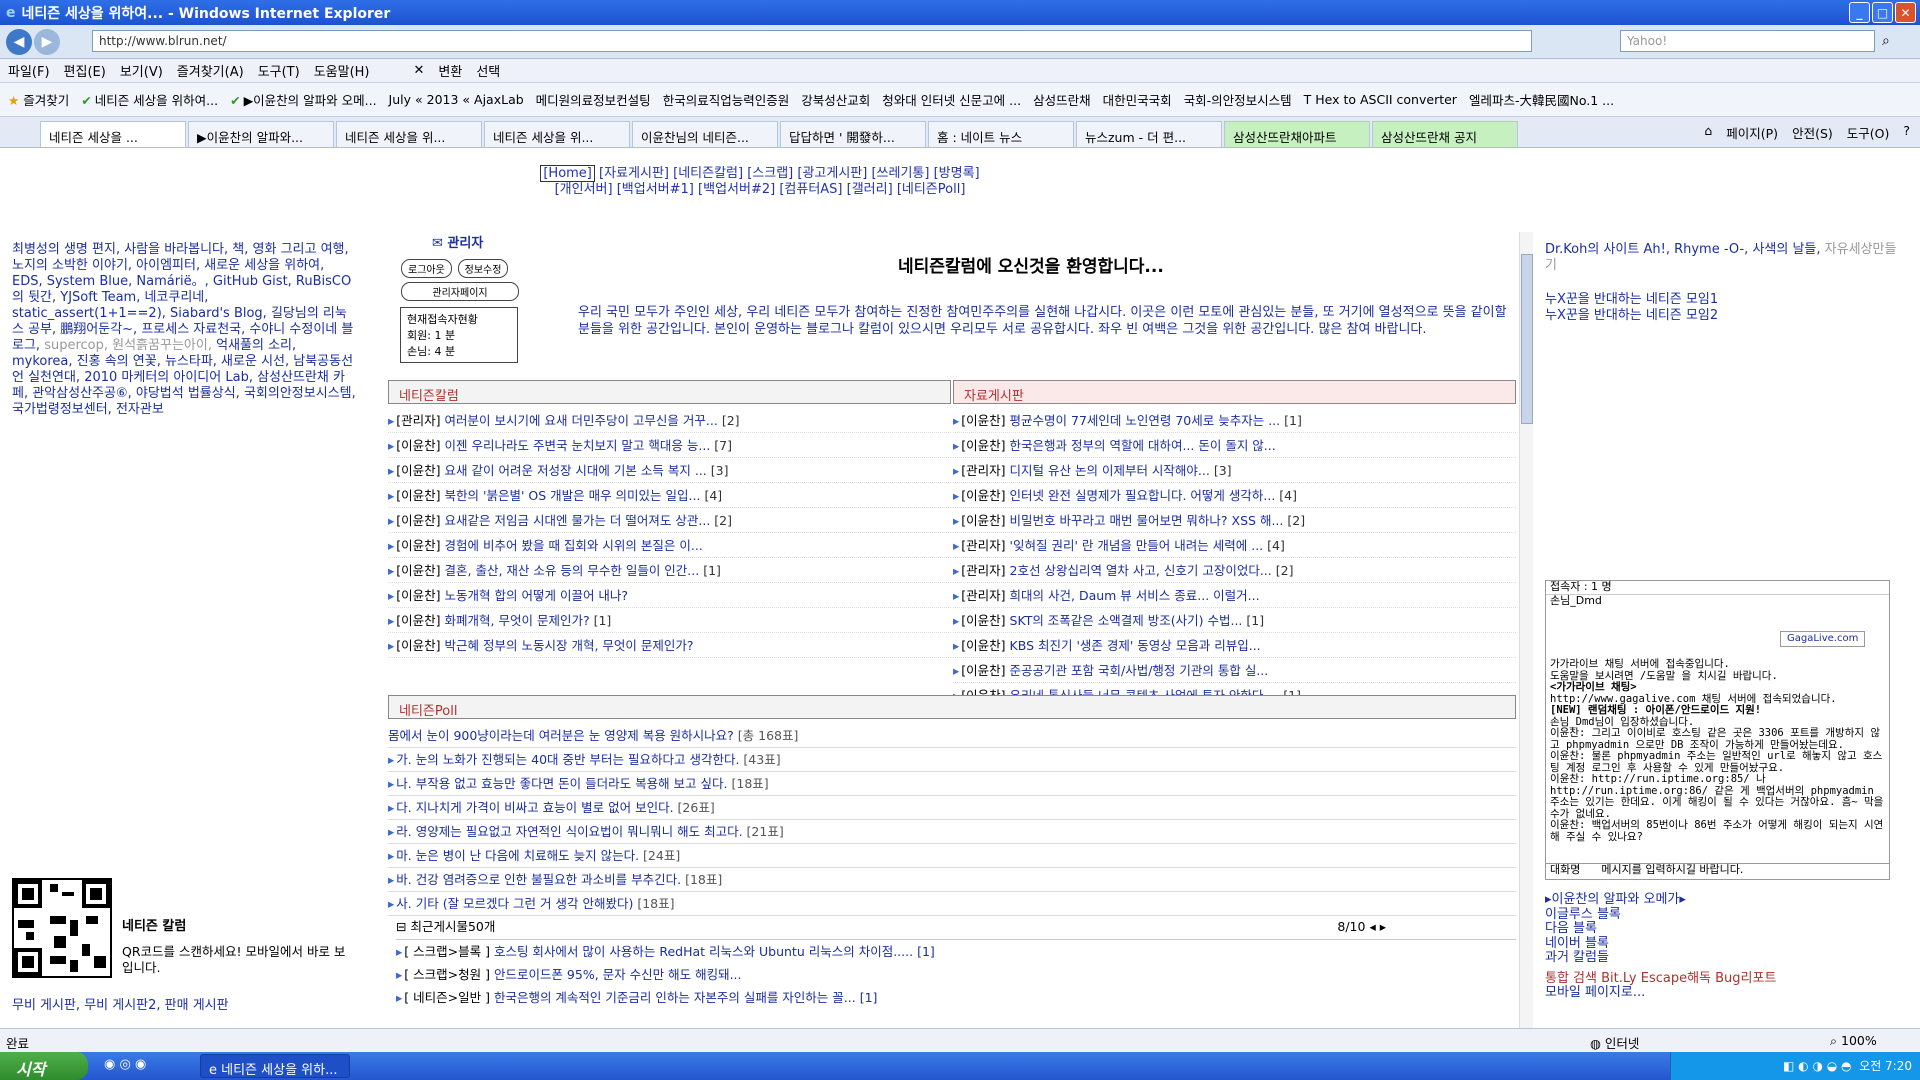 The image size is (1920, 1080). I want to click on list-item: ▸ [이윤찬] 화폐개혁, 무엇이 문제인가? [1], so click(669, 620).